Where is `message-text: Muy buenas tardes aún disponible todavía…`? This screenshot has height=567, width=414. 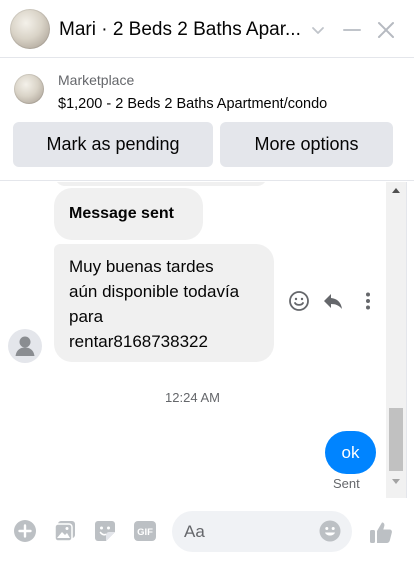
message-text: Muy buenas tardes aún disponible todavía… is located at coordinates (154, 304).